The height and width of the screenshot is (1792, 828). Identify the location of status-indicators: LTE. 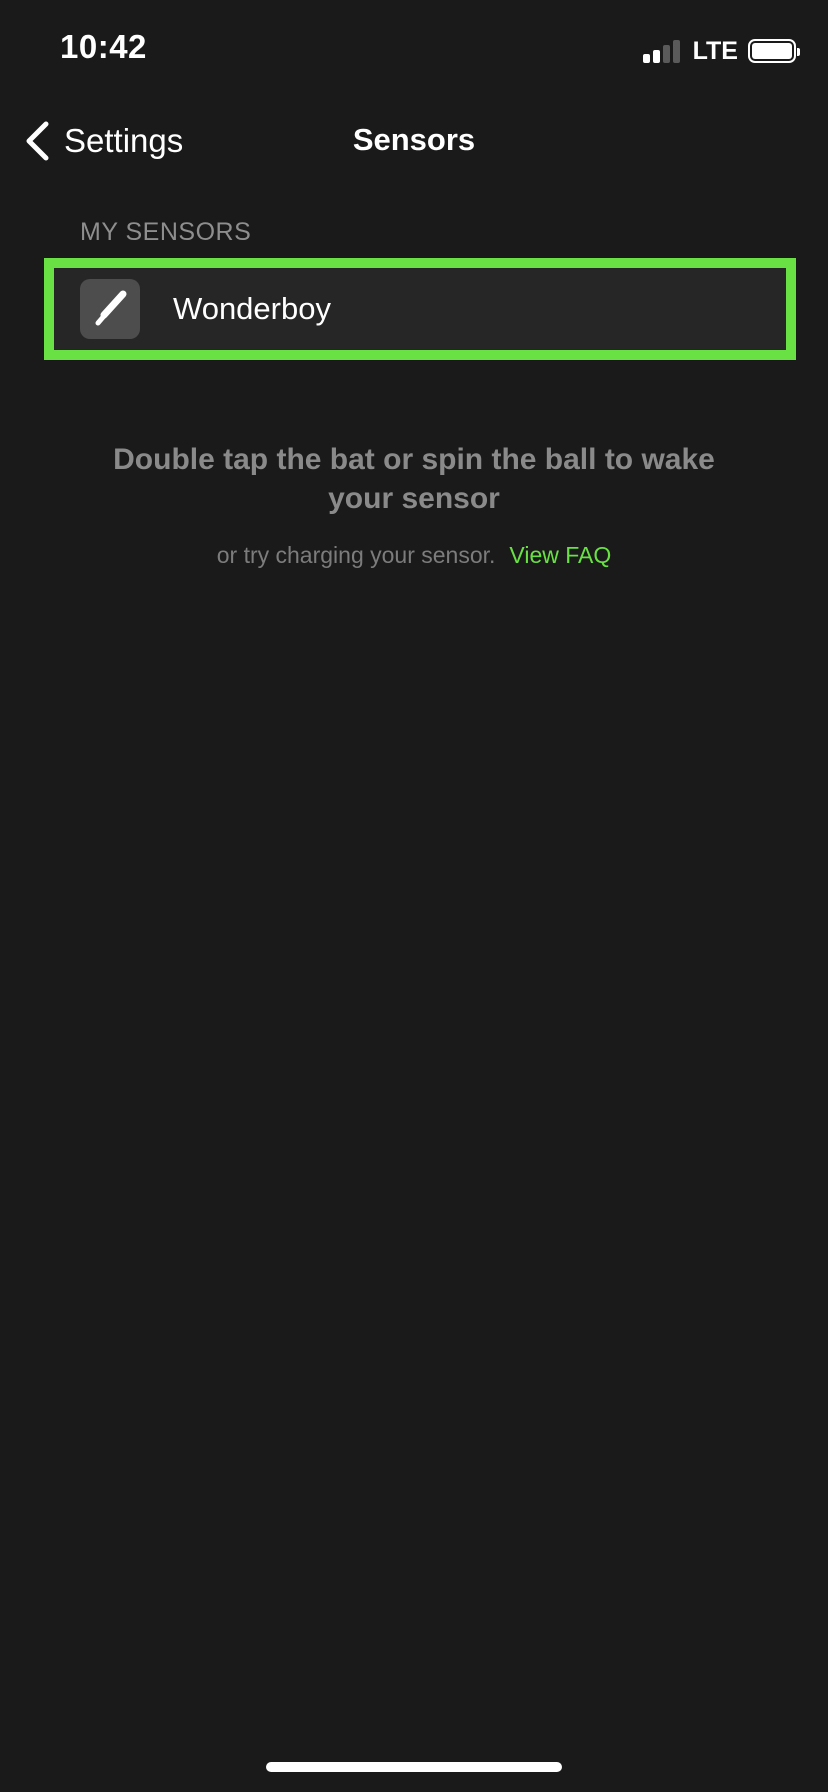
(721, 51).